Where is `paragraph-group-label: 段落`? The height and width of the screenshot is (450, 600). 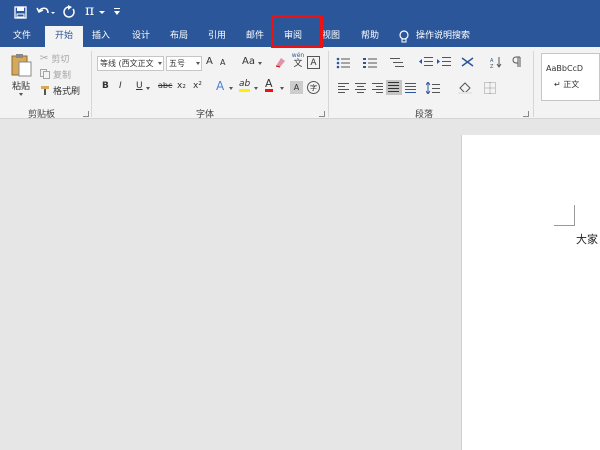 paragraph-group-label: 段落 is located at coordinates (424, 115).